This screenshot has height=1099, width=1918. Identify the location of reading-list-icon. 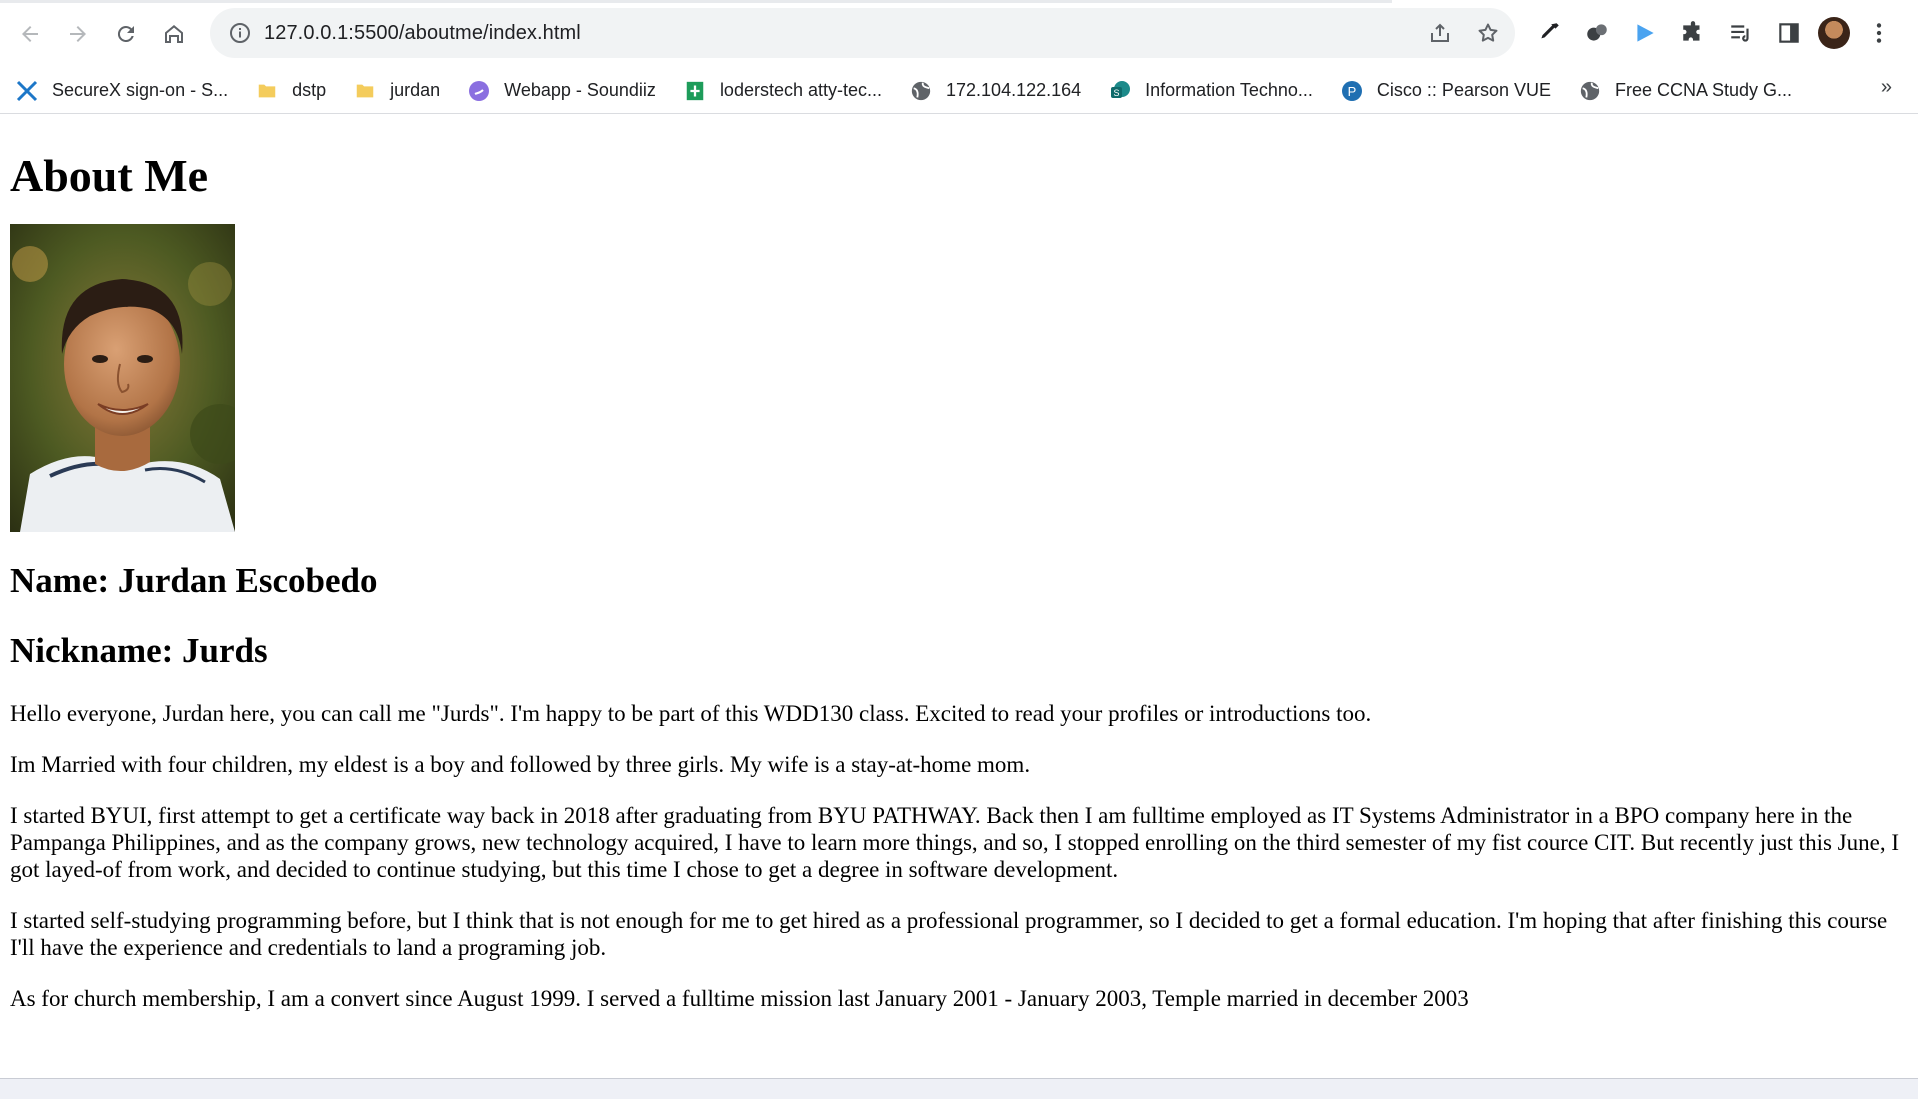
(1741, 33).